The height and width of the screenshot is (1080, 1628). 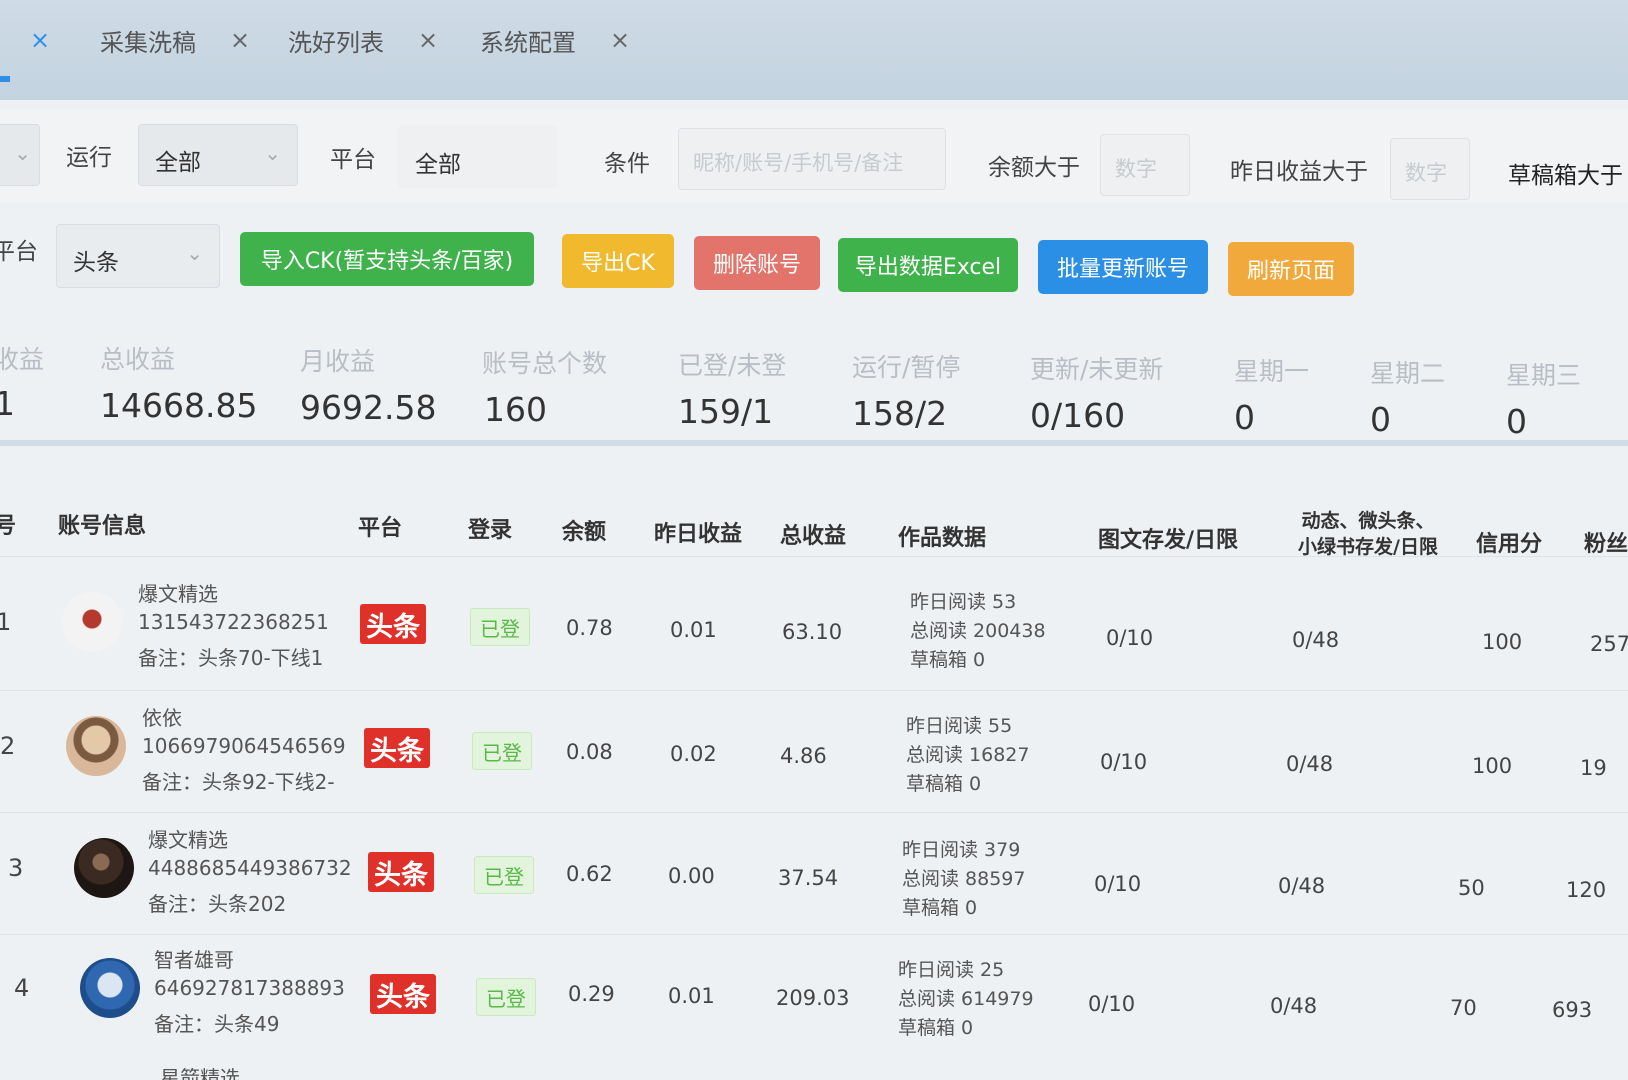 What do you see at coordinates (757, 263) in the screenshot?
I see `delete-account-button: 删除账号` at bounding box center [757, 263].